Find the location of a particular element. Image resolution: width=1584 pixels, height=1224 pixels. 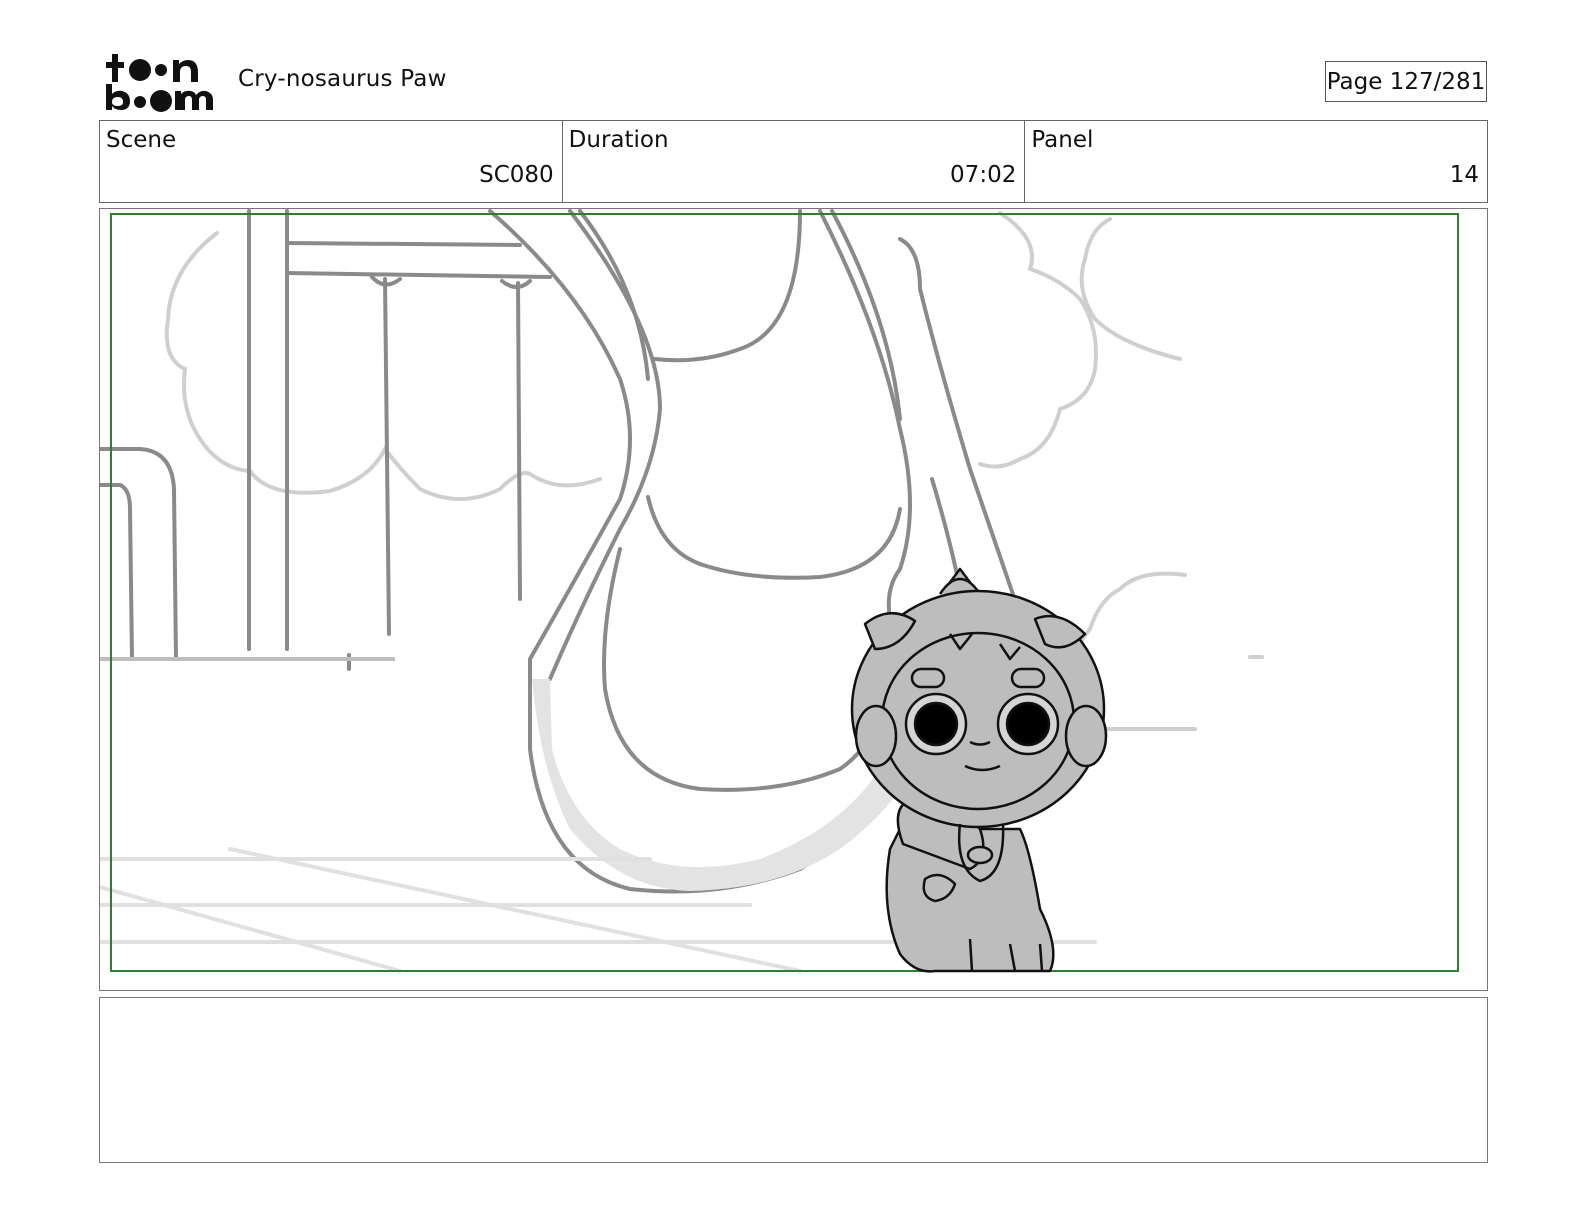

project-title: Cry-nosaurus Paw is located at coordinates (342, 79).